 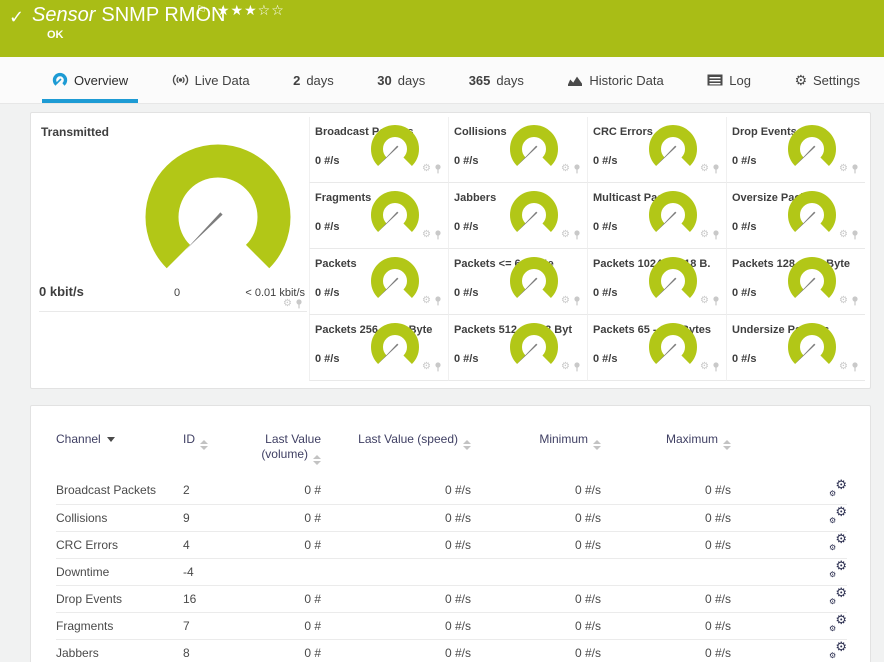 I want to click on channel-gauge-cell: Packets 256 - 511 Bytes 0 #/s ⚙, so click(x=378, y=348).